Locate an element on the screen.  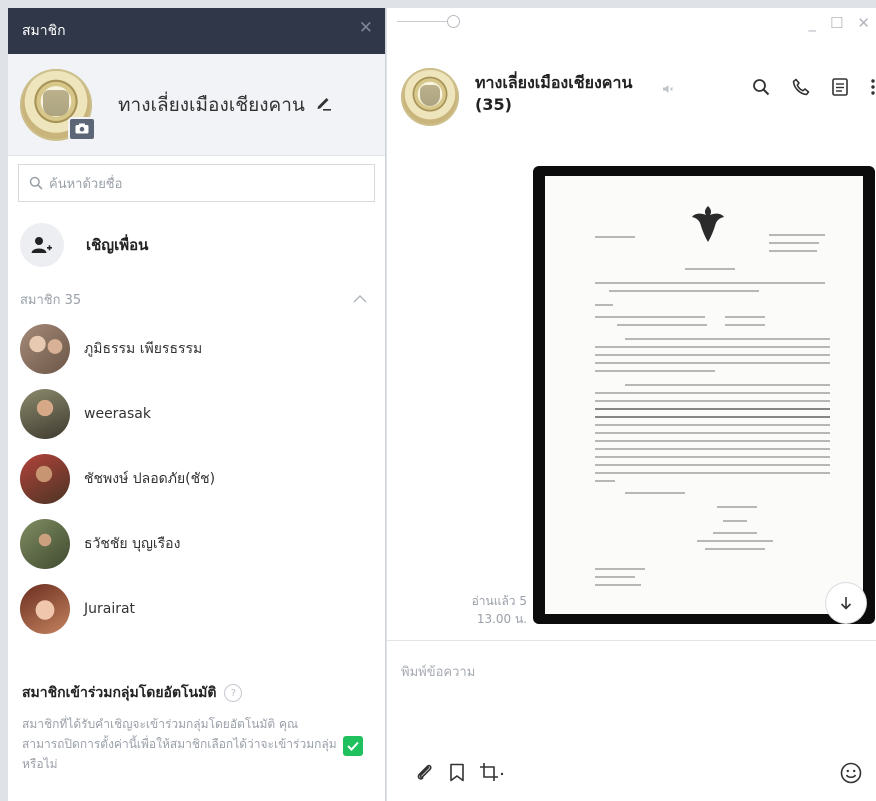
member-item: ธวัชชัย บุญเรือง is located at coordinates (196, 543).